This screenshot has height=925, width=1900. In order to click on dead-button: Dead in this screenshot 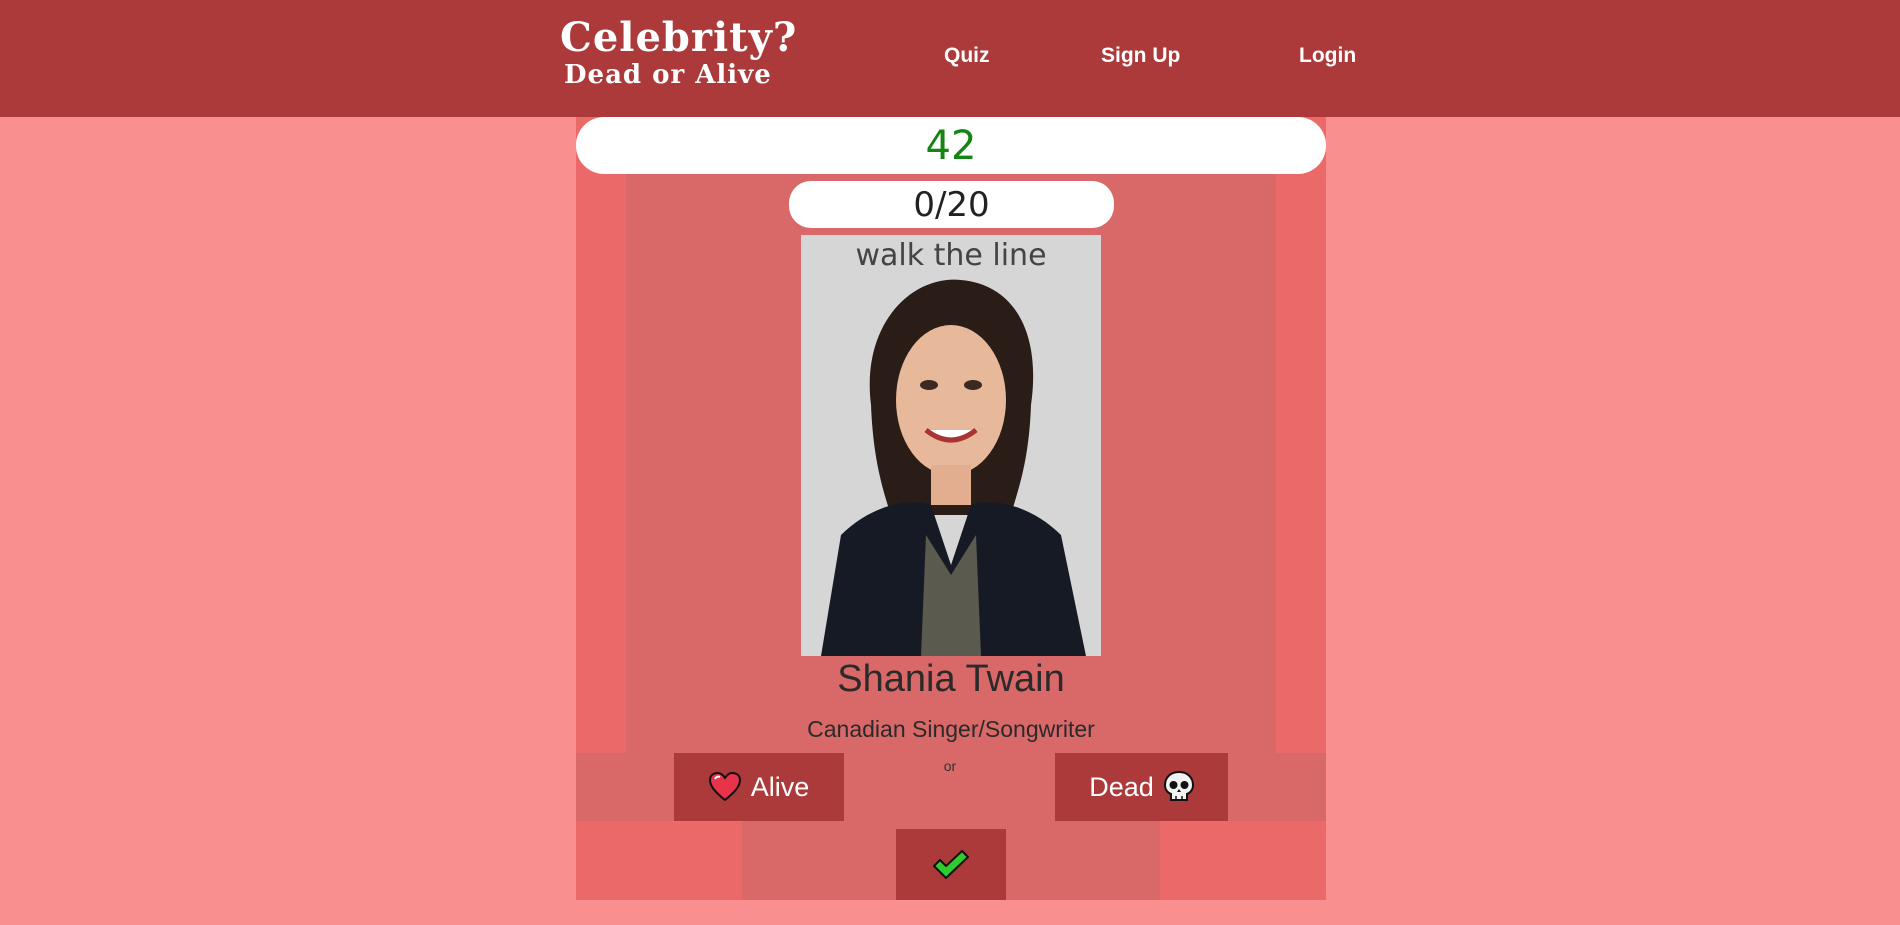, I will do `click(1141, 787)`.